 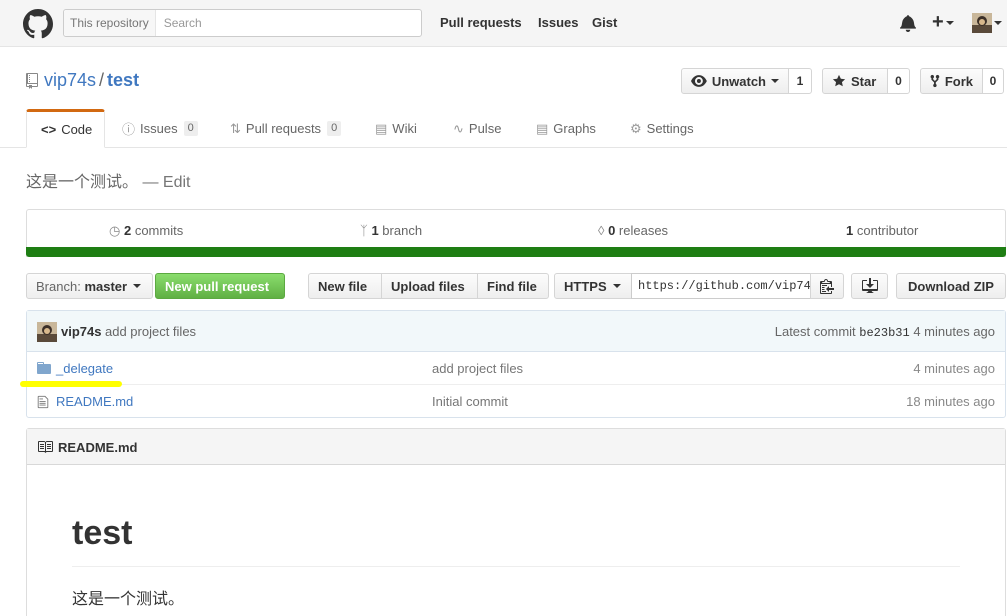 I want to click on file-name-link: _delegate, so click(x=84, y=368).